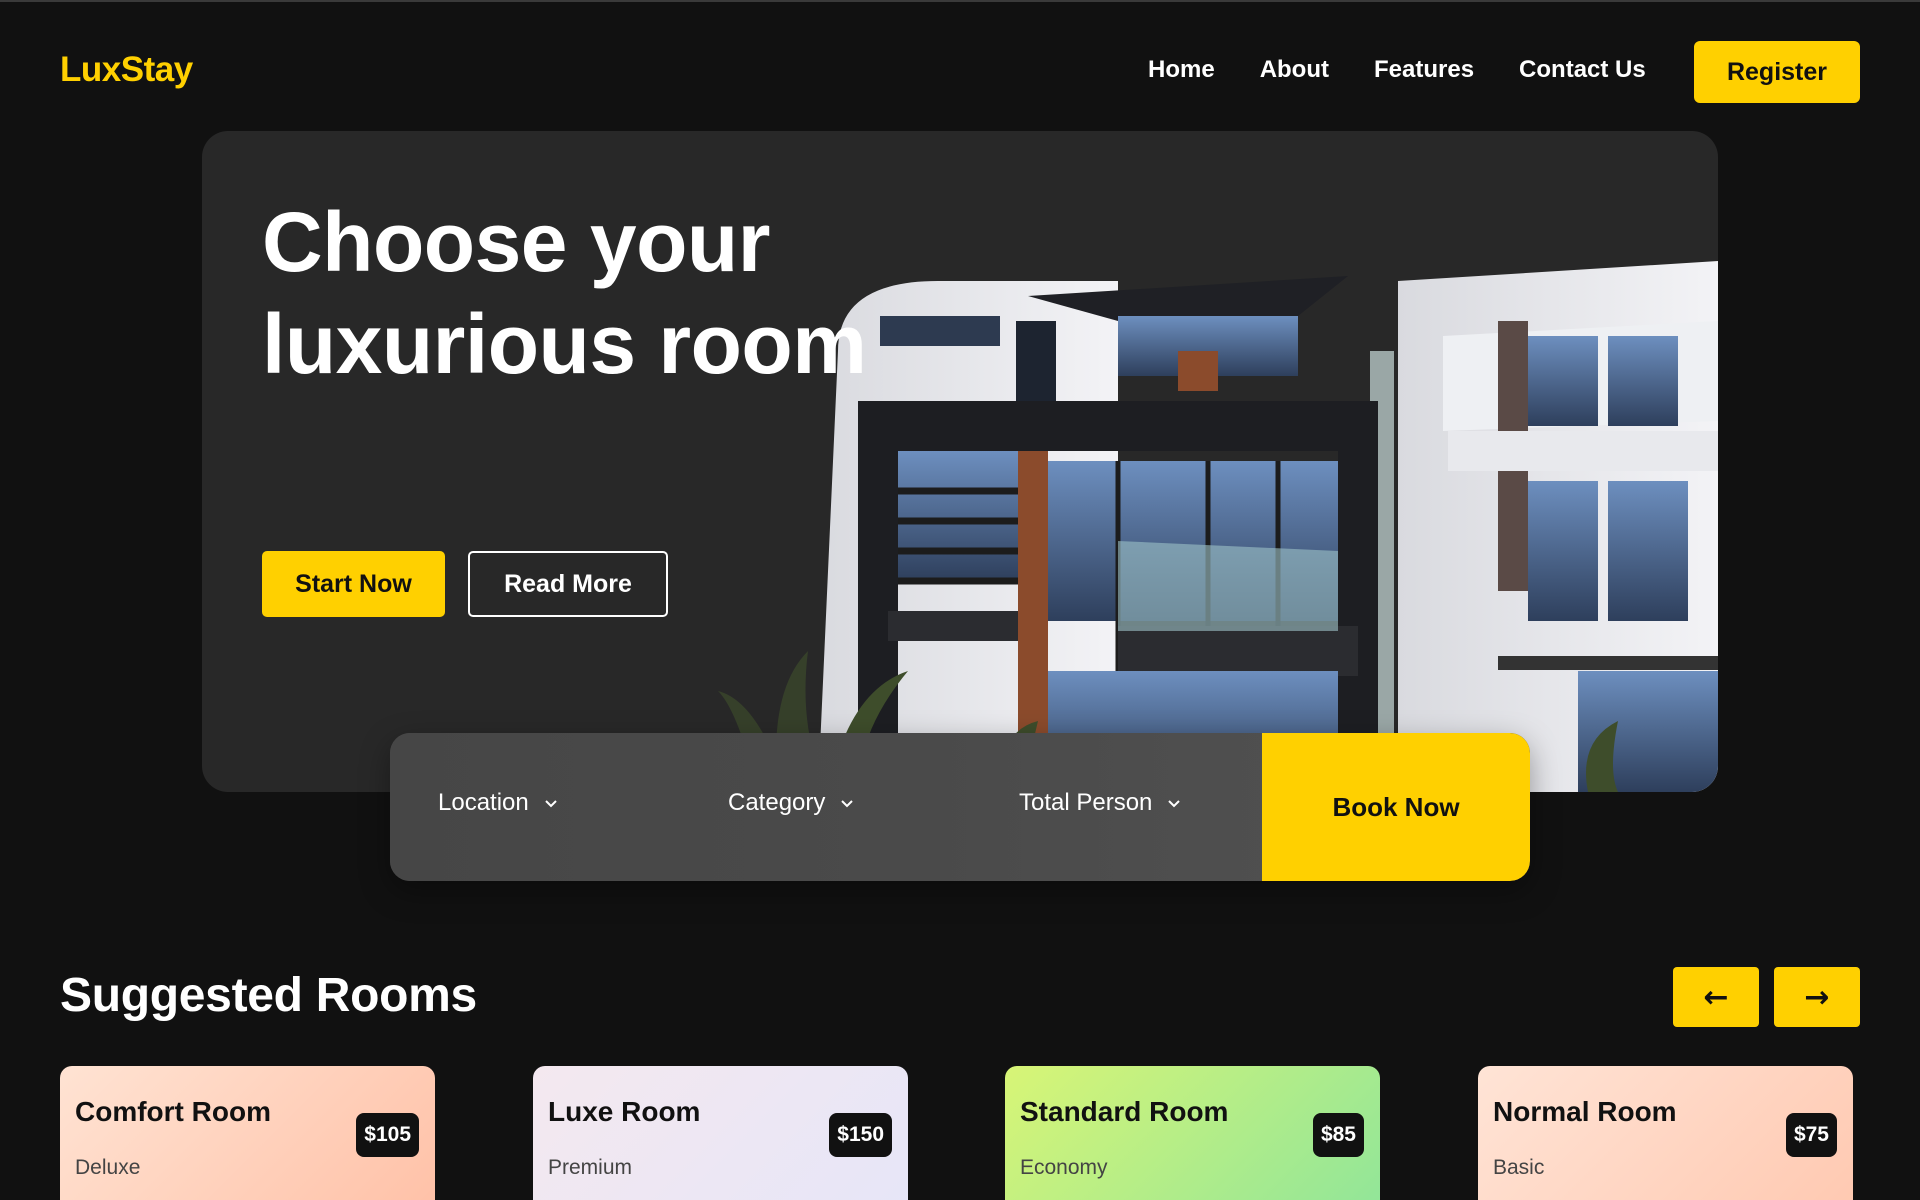  I want to click on room-price-badge: $150, so click(860, 1135).